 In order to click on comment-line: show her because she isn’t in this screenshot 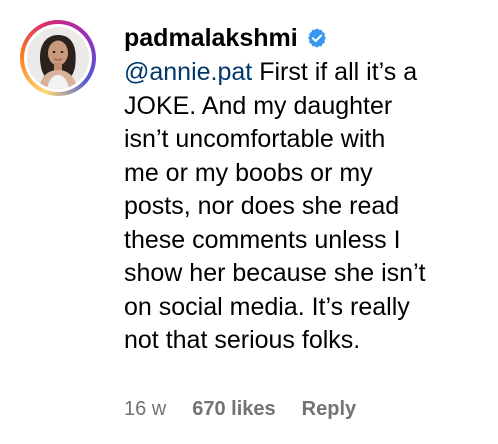, I will do `click(275, 273)`.